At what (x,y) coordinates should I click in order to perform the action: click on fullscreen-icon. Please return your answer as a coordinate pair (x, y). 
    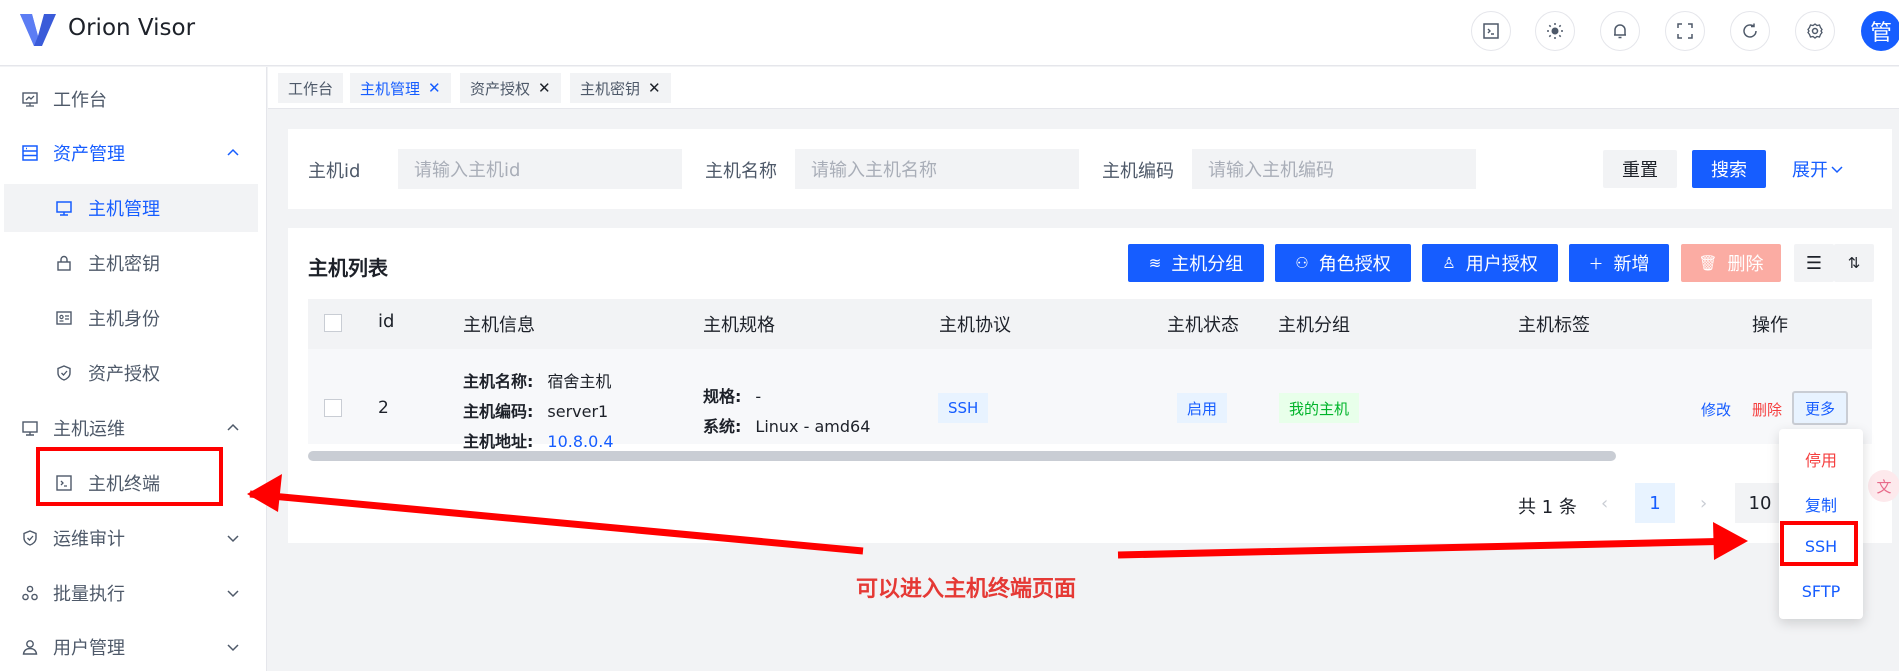
    Looking at the image, I should click on (1685, 31).